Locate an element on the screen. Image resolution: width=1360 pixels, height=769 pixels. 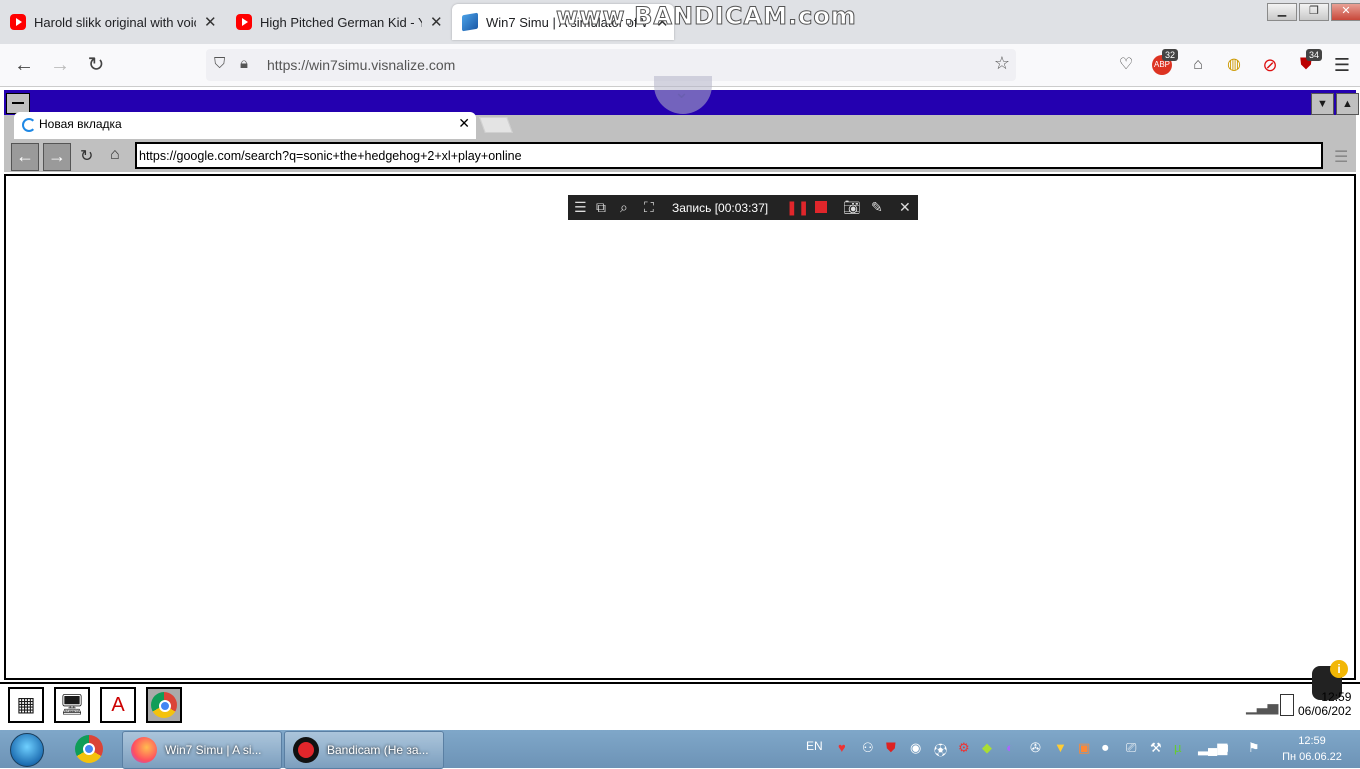
tray-folder-icon: ▼ is located at coordinates (1060, 747).